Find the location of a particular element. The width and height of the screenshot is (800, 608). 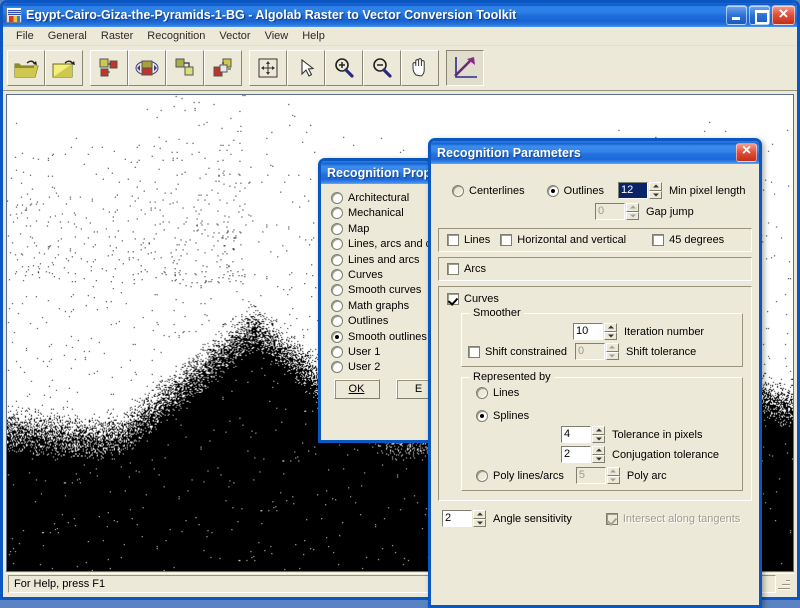

conjugation-tolerance-arrows is located at coordinates (598, 454).